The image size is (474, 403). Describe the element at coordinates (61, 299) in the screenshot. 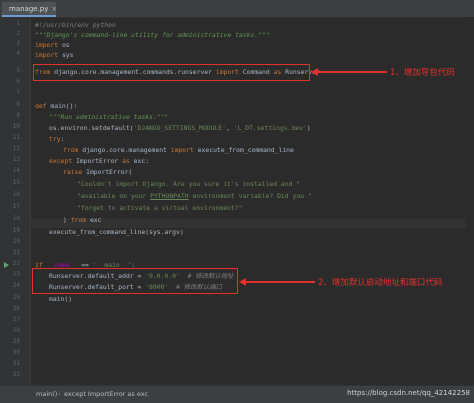

I see `code-text: main()` at that location.